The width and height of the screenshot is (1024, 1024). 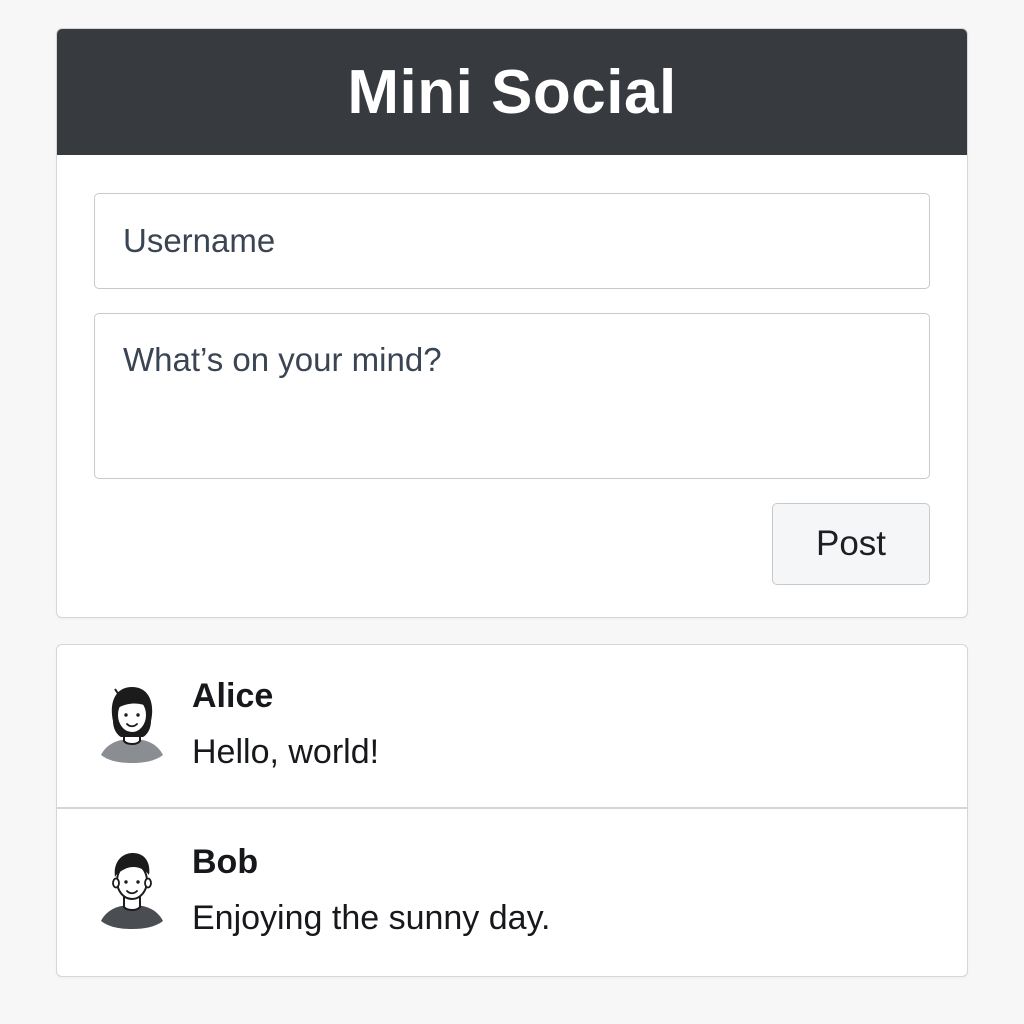 What do you see at coordinates (512, 891) in the screenshot?
I see `feed-post-bob: Bob Enjoying the sunny day.` at bounding box center [512, 891].